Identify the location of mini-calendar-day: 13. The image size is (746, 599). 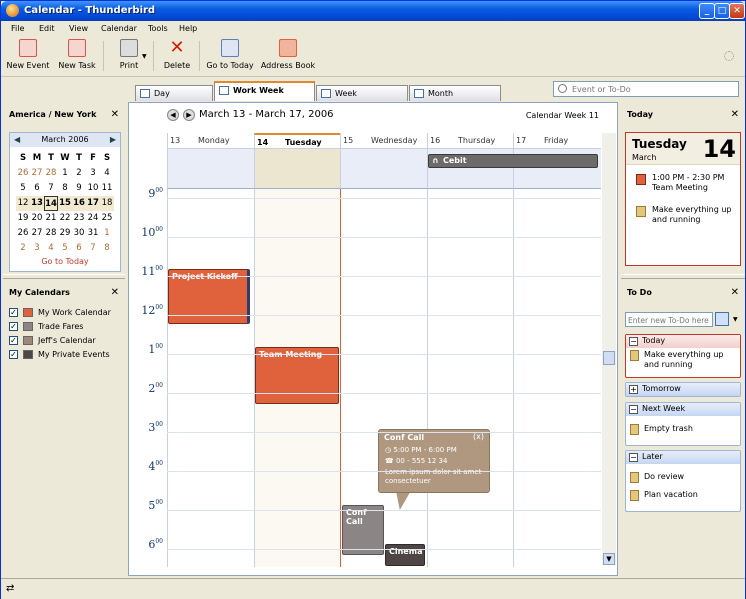
(37, 203).